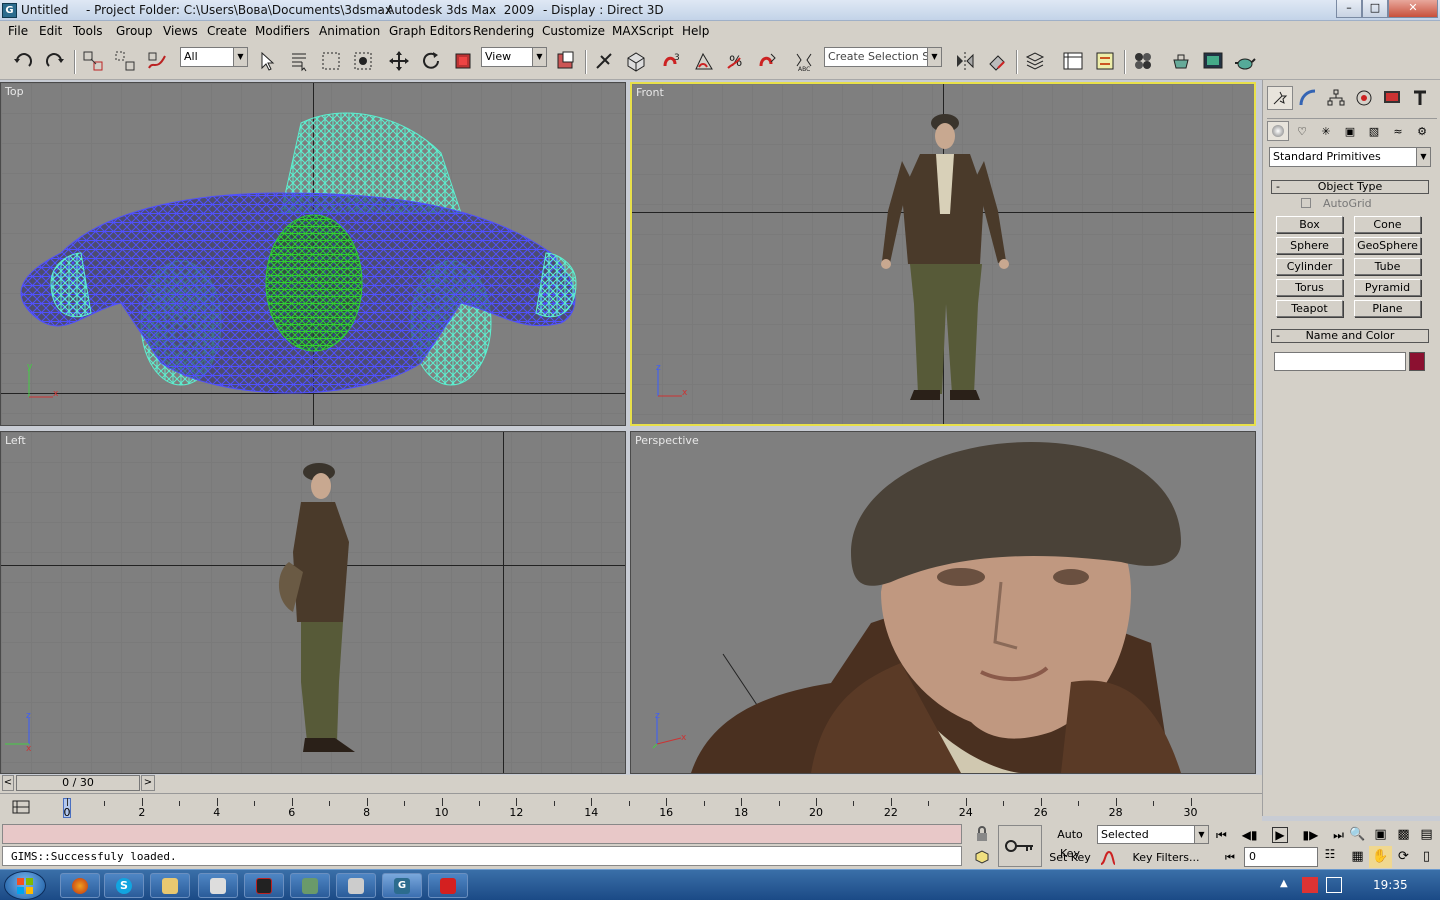  What do you see at coordinates (1349, 9) in the screenshot?
I see `minimize-button: –` at bounding box center [1349, 9].